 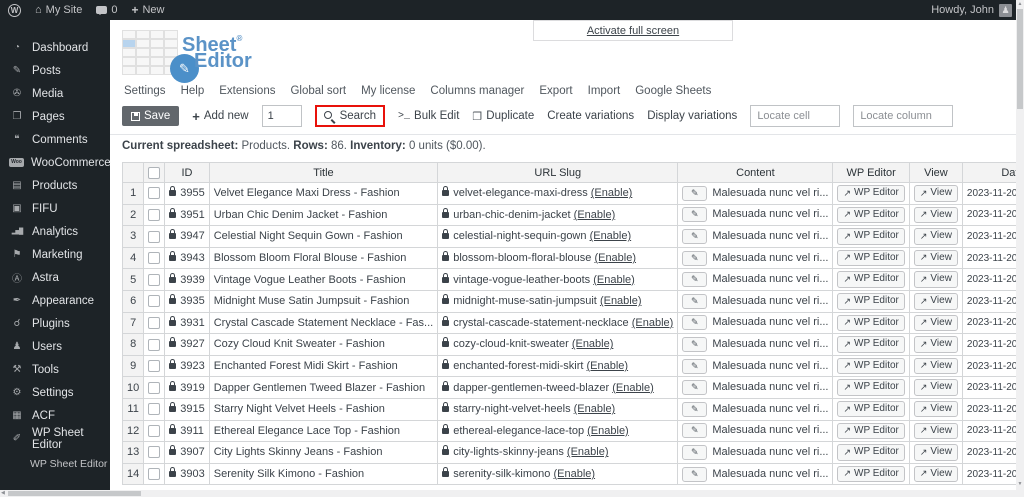 What do you see at coordinates (755, 172) in the screenshot?
I see `column-header-content: Content` at bounding box center [755, 172].